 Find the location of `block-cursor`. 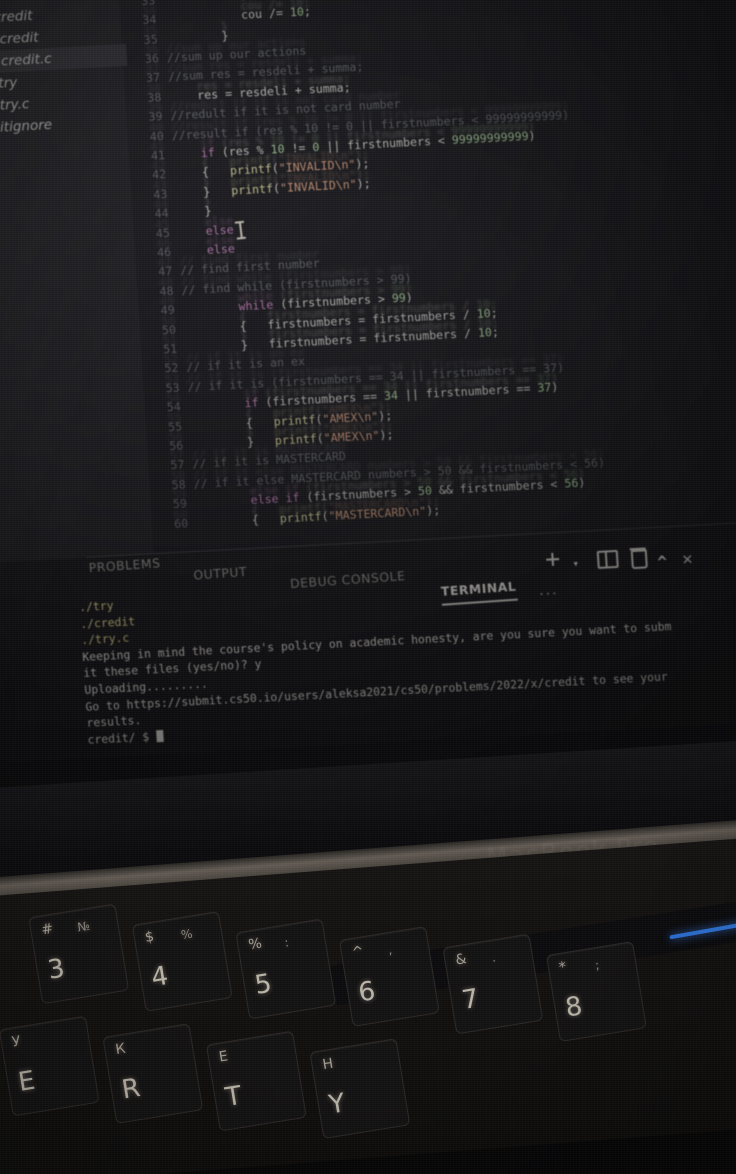

block-cursor is located at coordinates (159, 736).